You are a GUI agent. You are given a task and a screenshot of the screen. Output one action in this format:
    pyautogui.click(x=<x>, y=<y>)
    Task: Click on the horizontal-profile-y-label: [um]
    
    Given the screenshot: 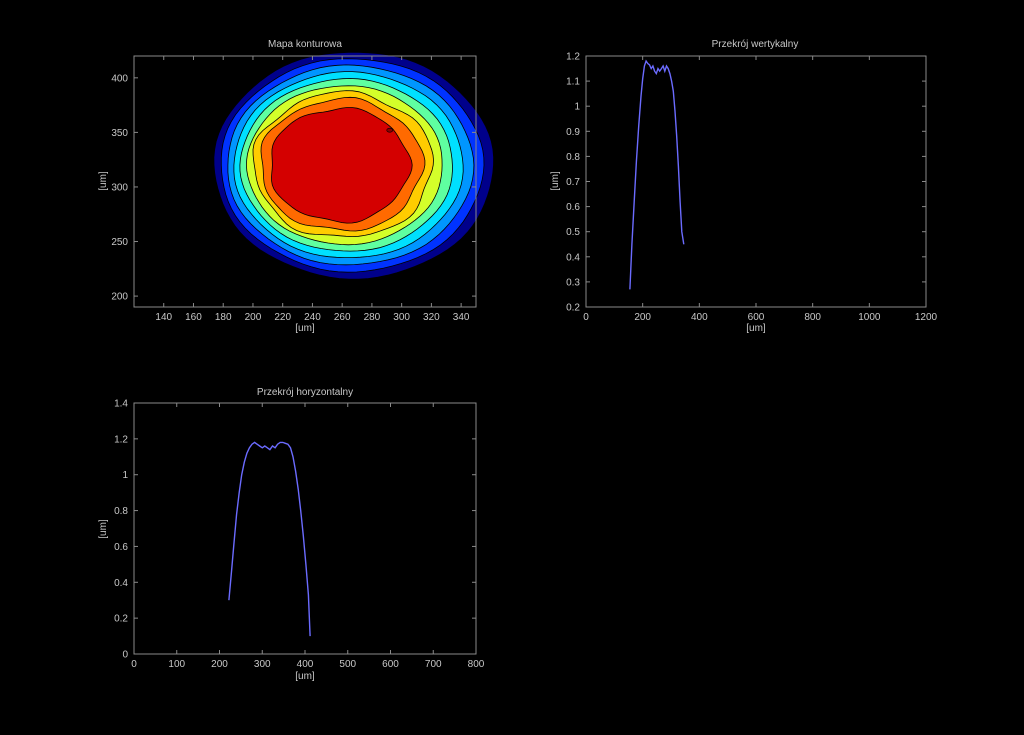 What is the action you would take?
    pyautogui.click(x=103, y=529)
    